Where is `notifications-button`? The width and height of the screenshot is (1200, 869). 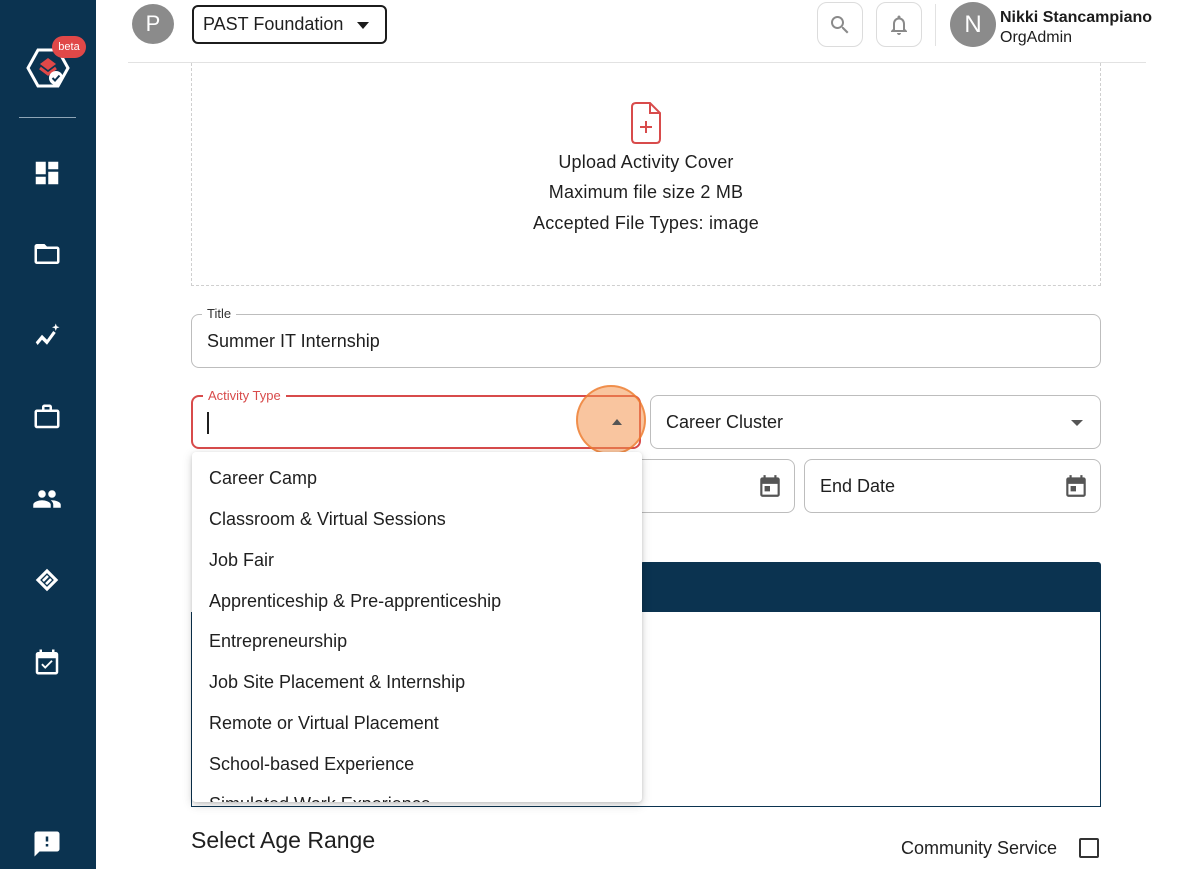
notifications-button is located at coordinates (899, 24).